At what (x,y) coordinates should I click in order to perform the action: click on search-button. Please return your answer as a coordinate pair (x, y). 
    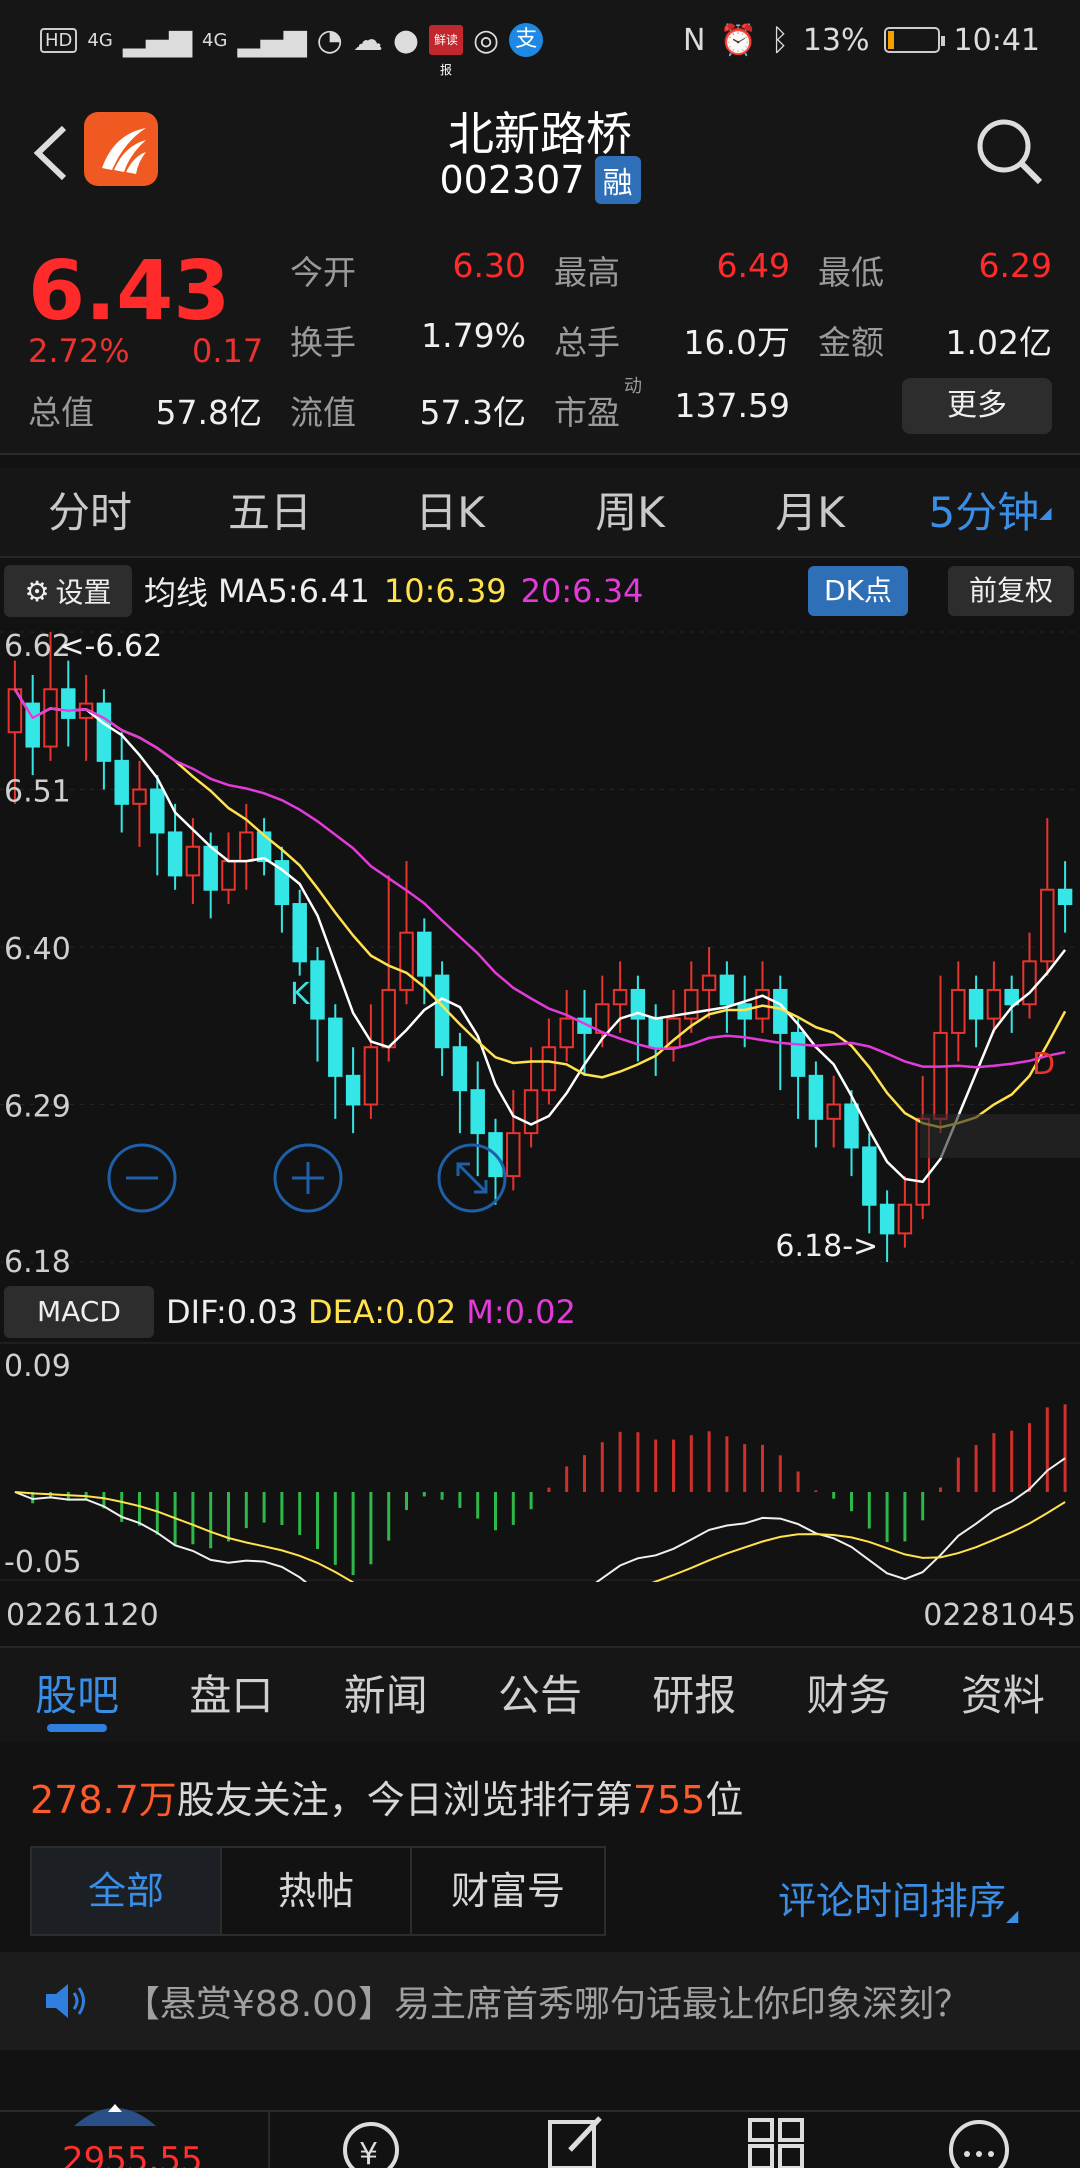
    Looking at the image, I should click on (1010, 152).